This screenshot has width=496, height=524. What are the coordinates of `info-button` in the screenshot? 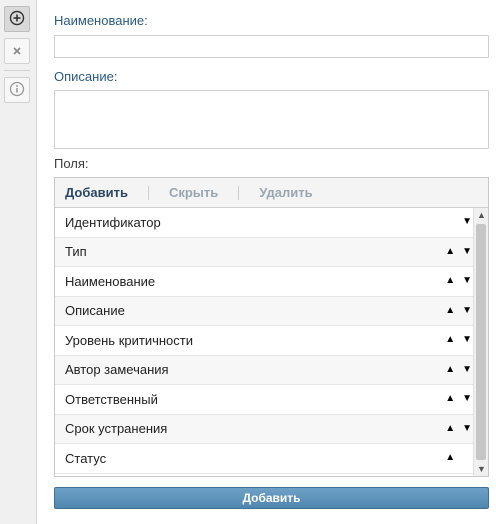 It's located at (17, 90).